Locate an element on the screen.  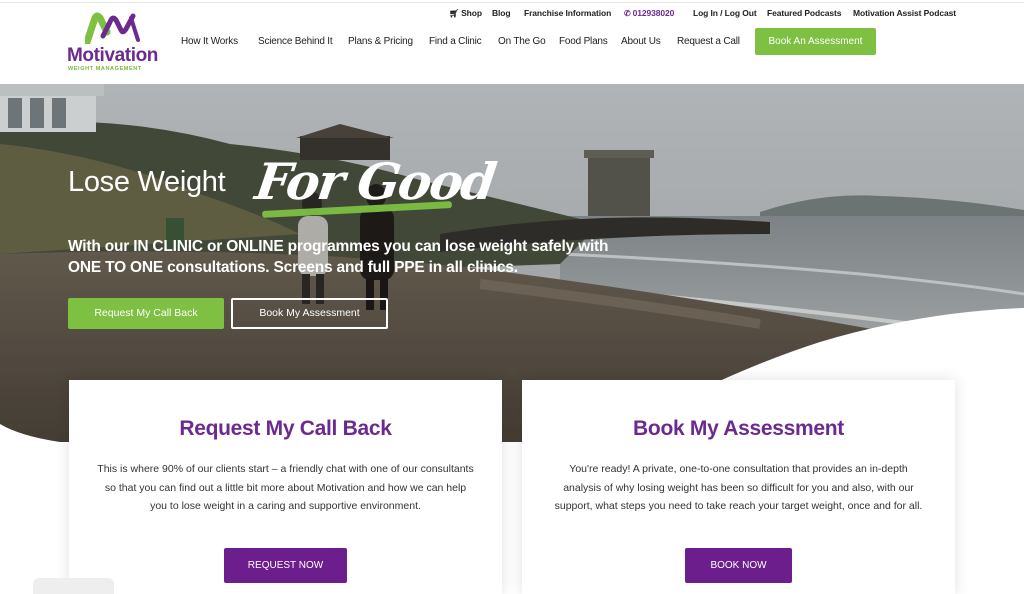
card-title: Book My Assessment is located at coordinates (738, 428).